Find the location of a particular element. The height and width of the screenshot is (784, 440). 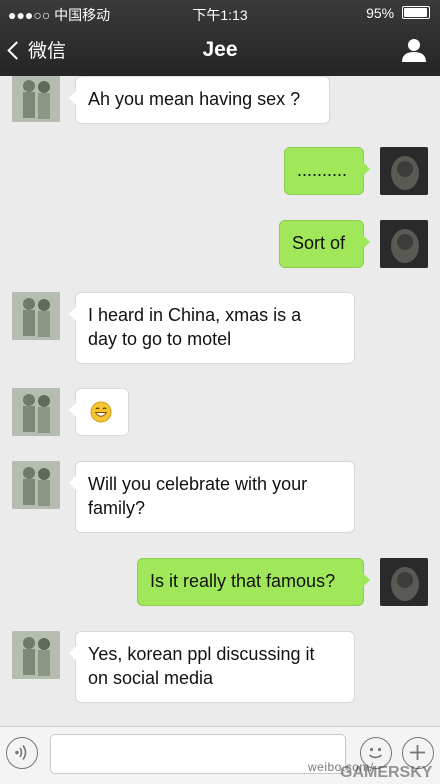

message-text-line-1: Will you celebrate with your is located at coordinates (198, 484).